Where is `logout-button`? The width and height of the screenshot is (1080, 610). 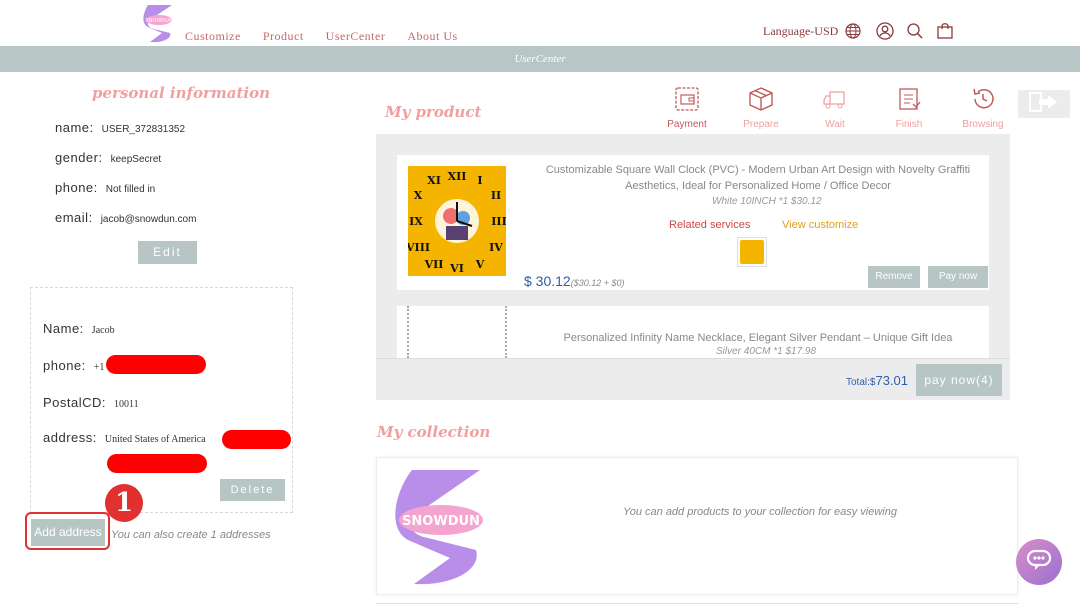
logout-button is located at coordinates (1044, 104).